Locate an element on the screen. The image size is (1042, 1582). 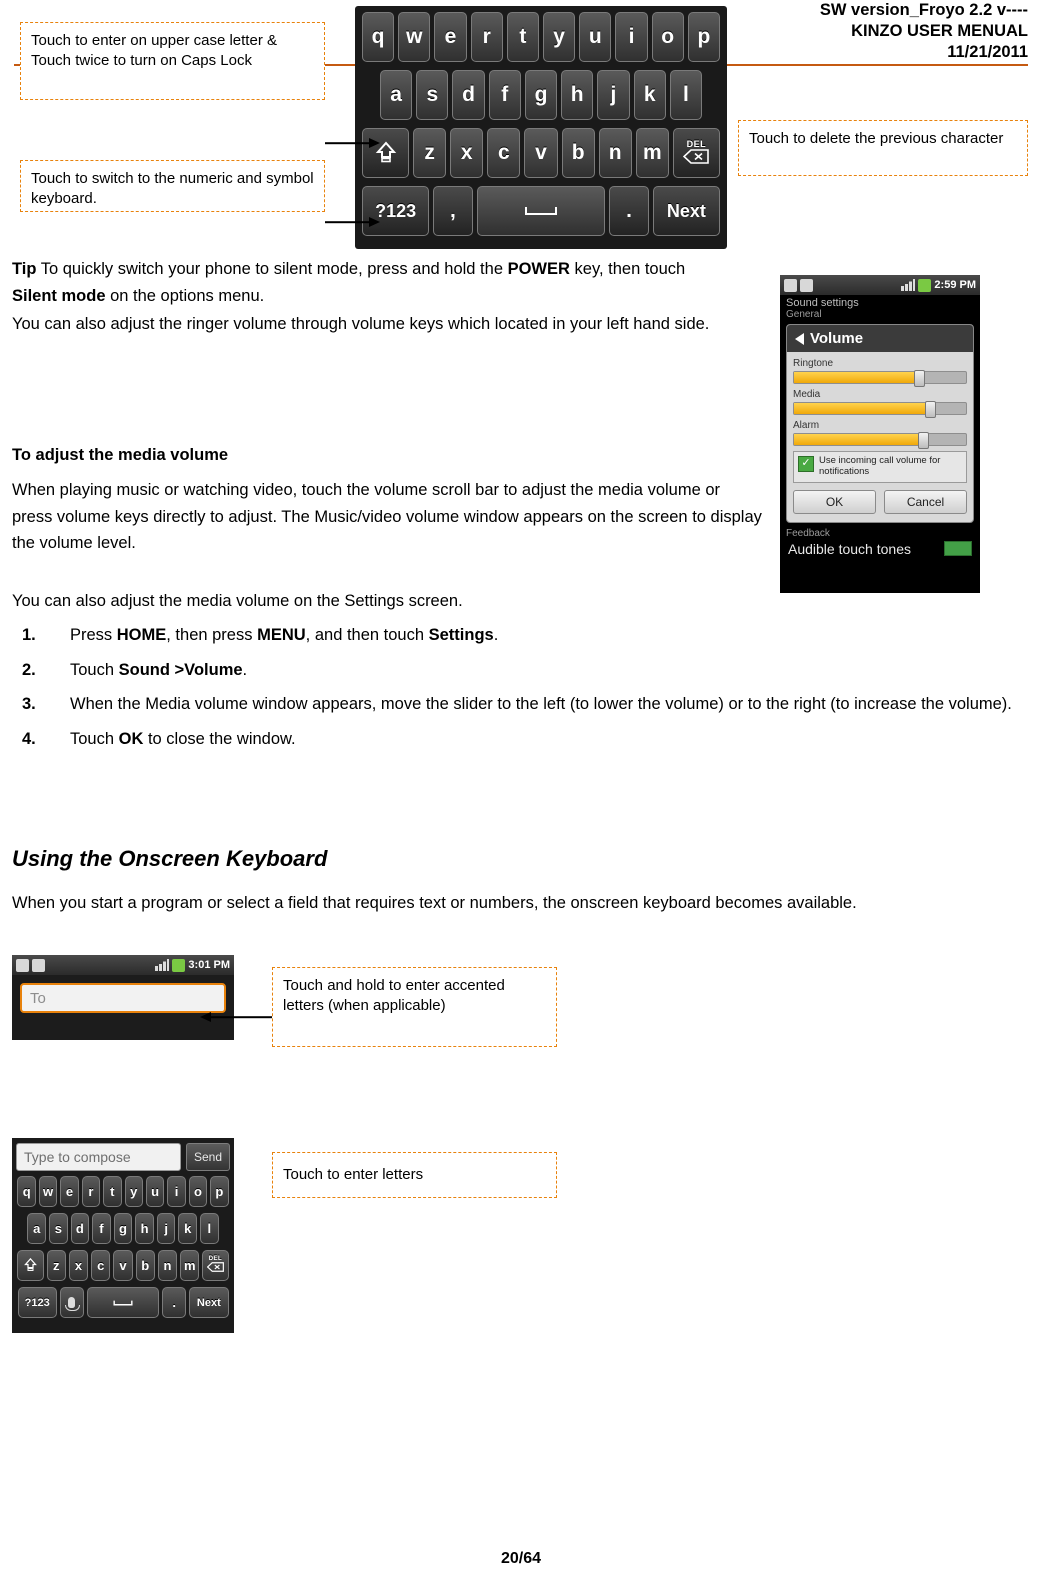
key-m: m is located at coordinates (652, 153).